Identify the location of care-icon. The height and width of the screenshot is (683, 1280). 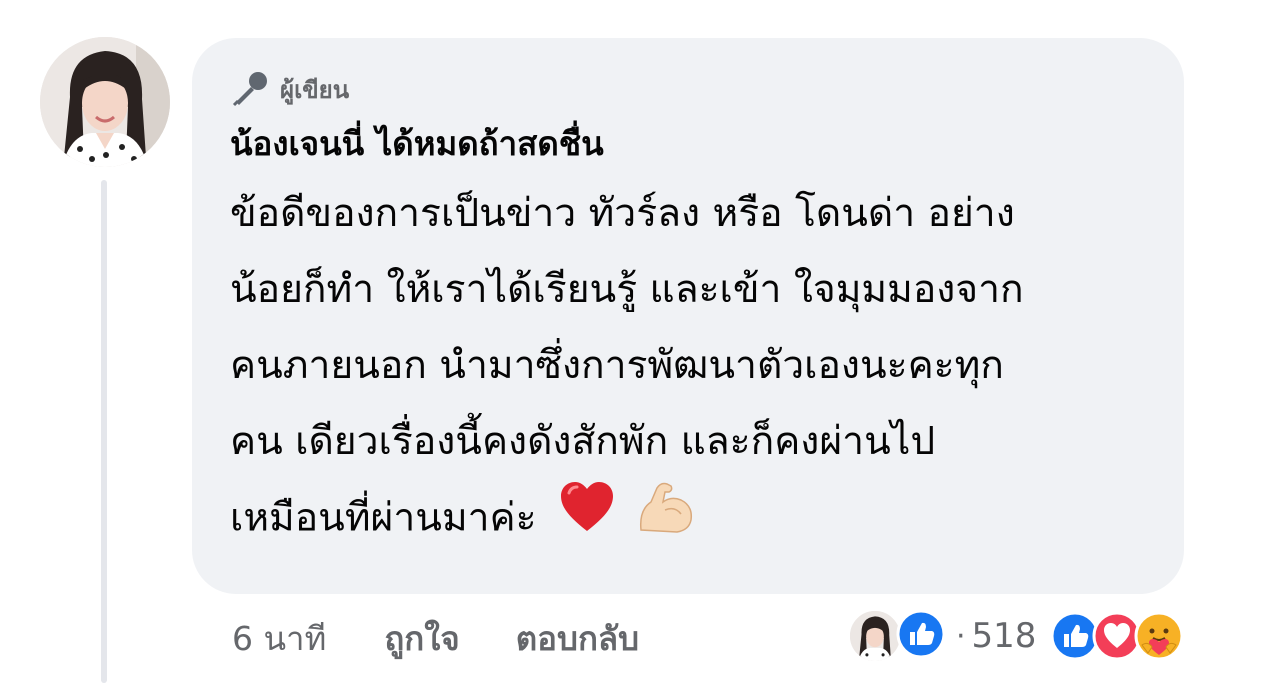
(1159, 636).